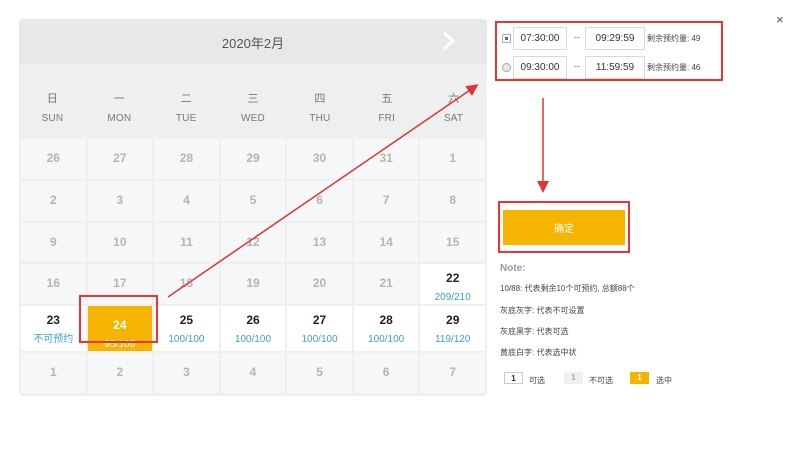 The height and width of the screenshot is (467, 800). What do you see at coordinates (186, 320) in the screenshot?
I see `day-number: 25` at bounding box center [186, 320].